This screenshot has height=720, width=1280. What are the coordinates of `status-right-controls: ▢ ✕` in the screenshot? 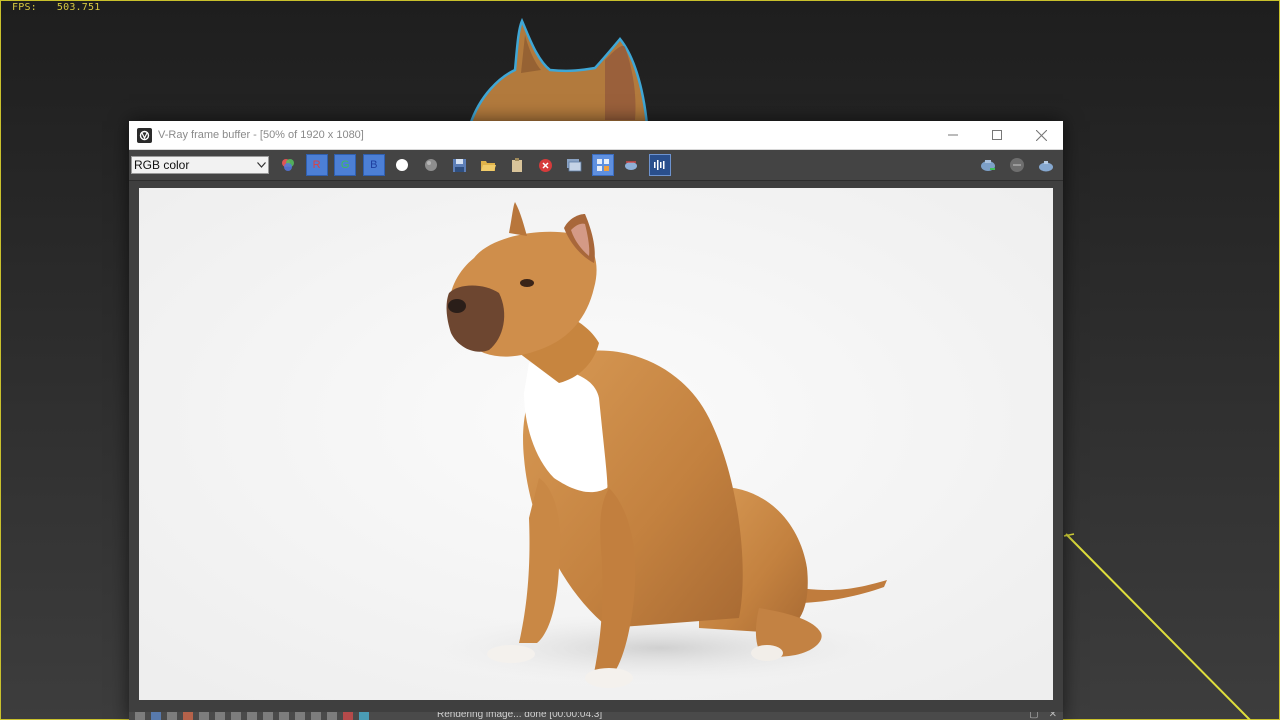 It's located at (1043, 716).